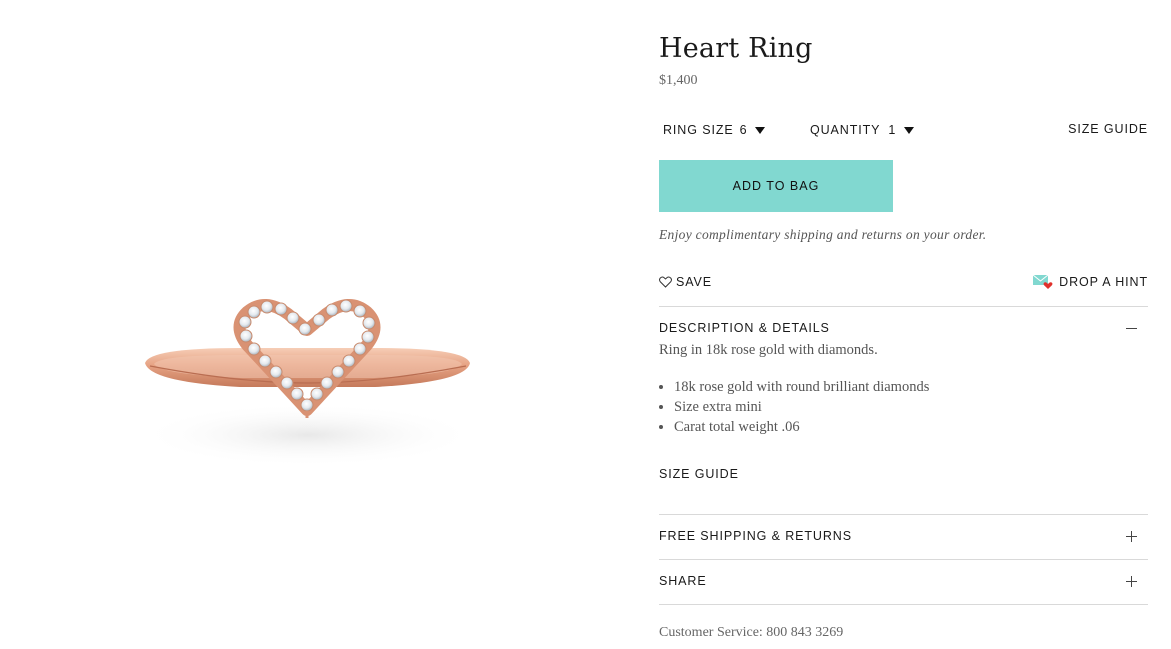 This screenshot has width=1171, height=649. What do you see at coordinates (755, 536) in the screenshot?
I see `shipping-heading: FREE SHIPPING & RETURNS` at bounding box center [755, 536].